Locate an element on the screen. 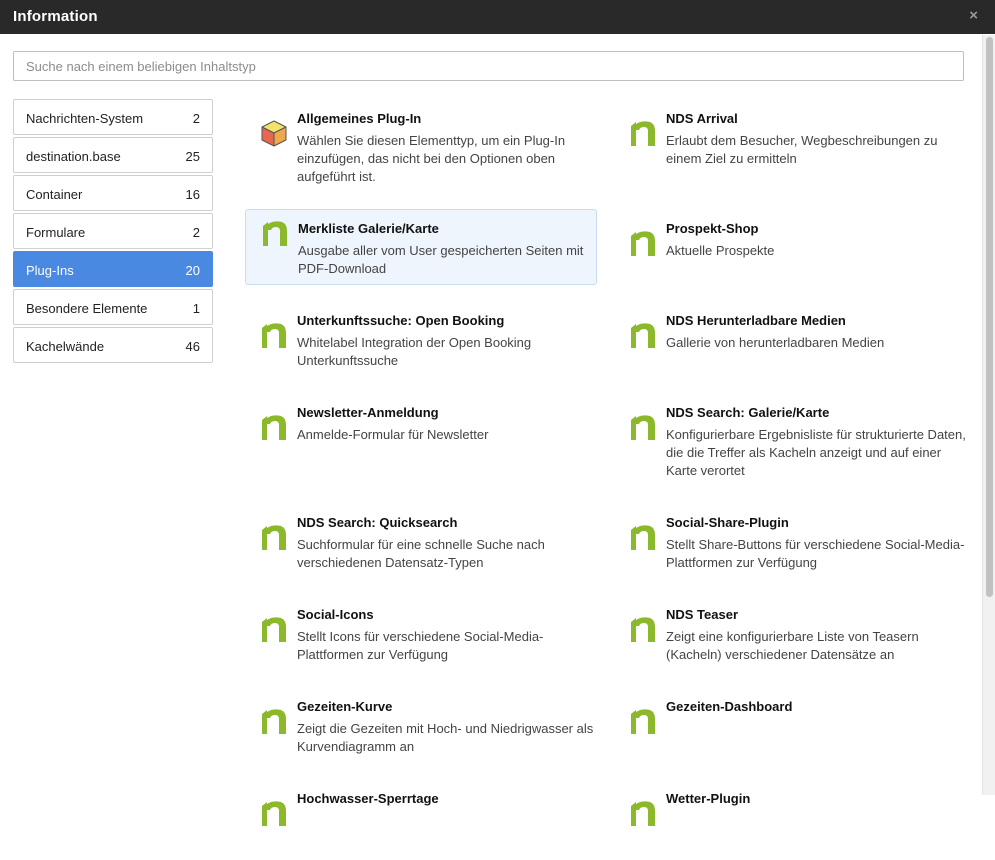 Image resolution: width=995 pixels, height=860 pixels. scrollbar is located at coordinates (988, 415).